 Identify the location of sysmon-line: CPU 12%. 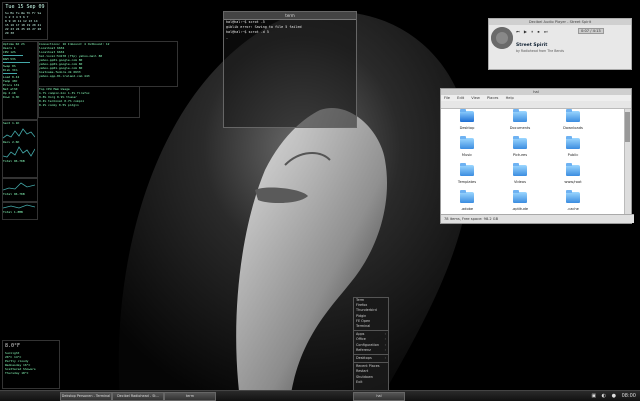
(9, 52).